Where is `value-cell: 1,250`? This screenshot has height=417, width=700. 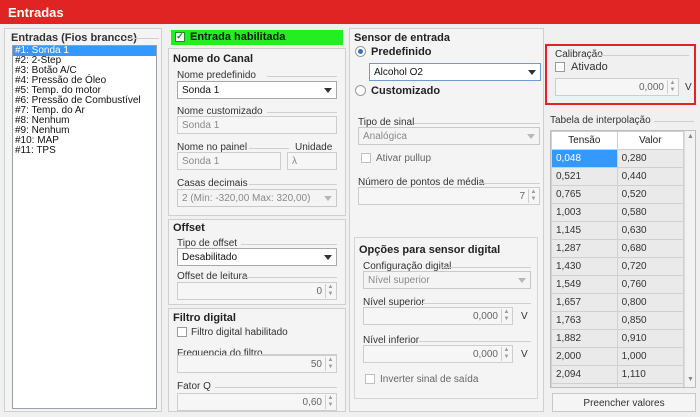
value-cell: 1,250 is located at coordinates (650, 385).